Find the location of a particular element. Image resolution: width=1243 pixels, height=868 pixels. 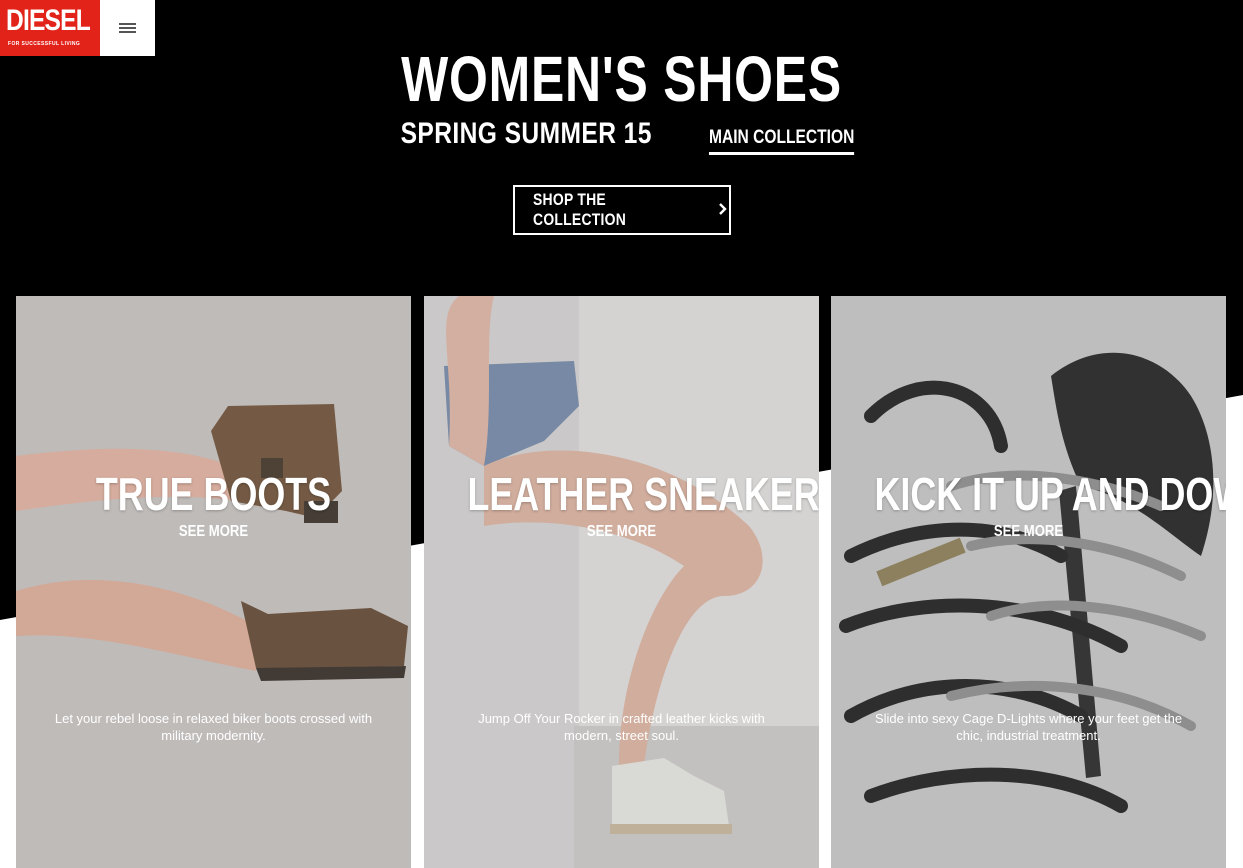

chevron-right-icon is located at coordinates (723, 210).